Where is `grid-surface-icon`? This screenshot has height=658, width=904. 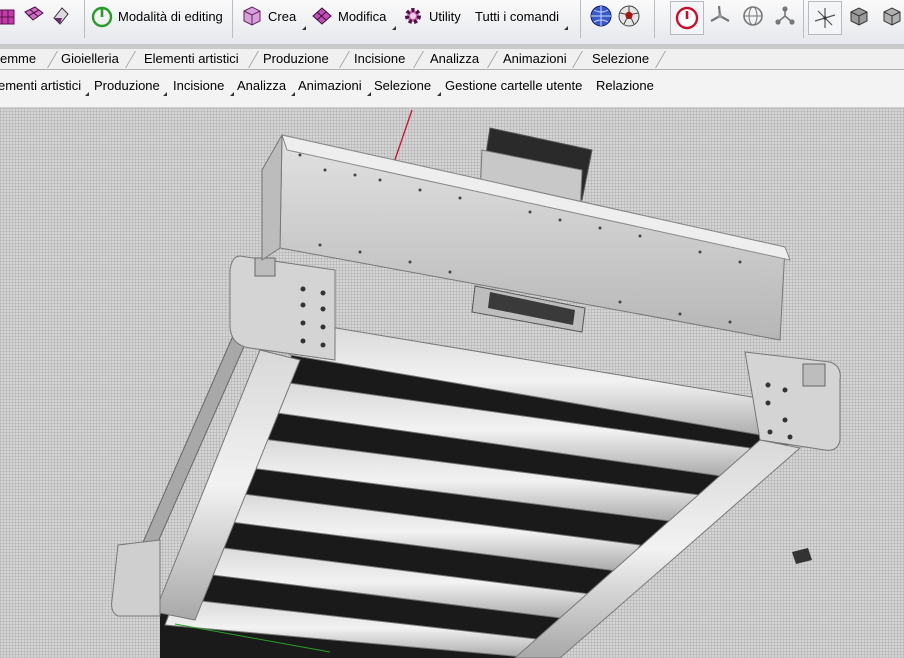 grid-surface-icon is located at coordinates (9, 16).